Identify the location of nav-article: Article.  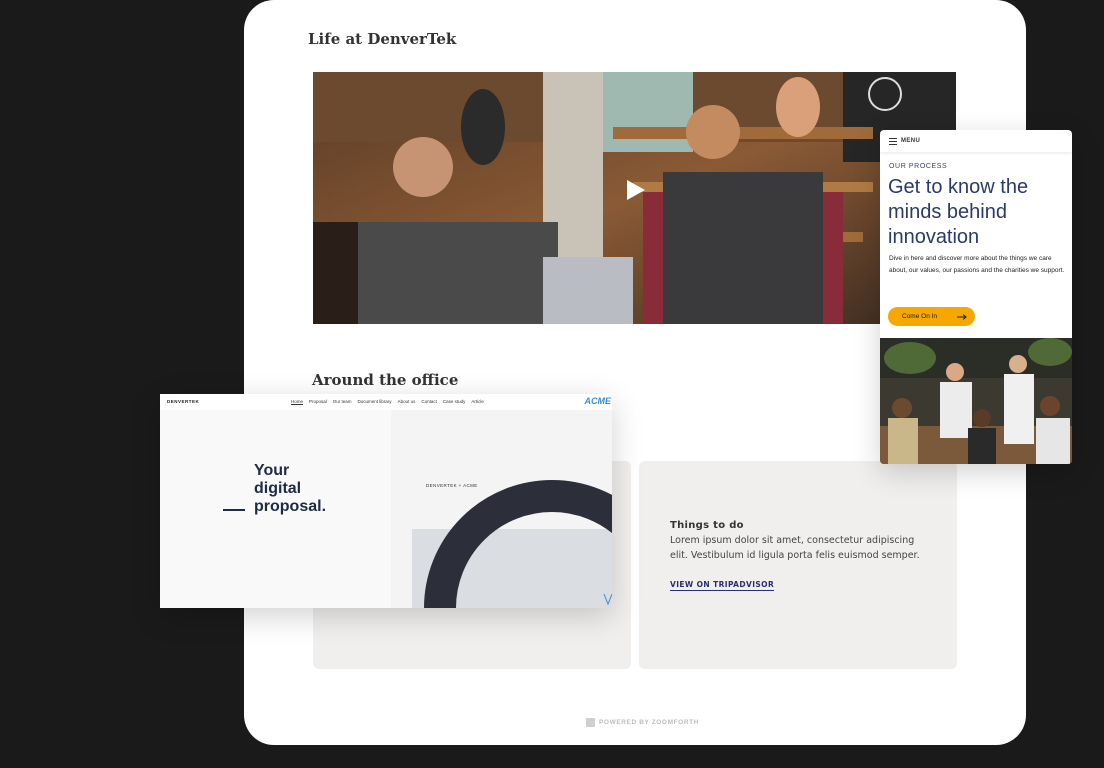
(477, 402).